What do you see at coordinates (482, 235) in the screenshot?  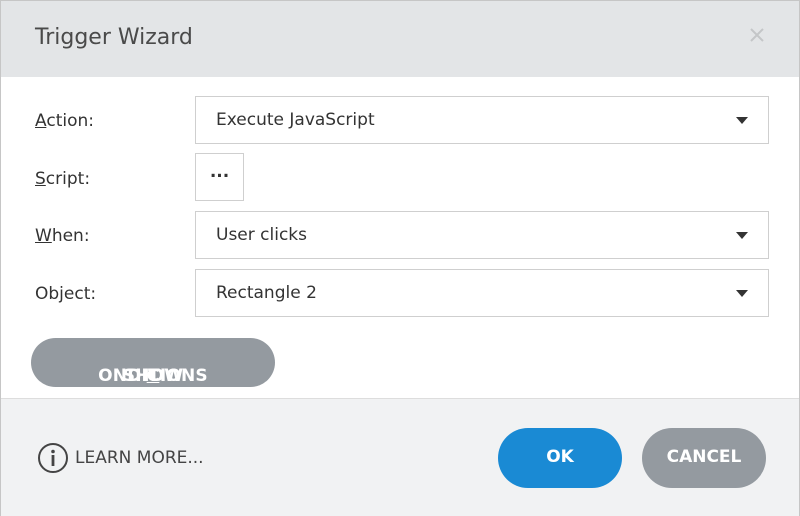 I see `when-select: User clicks` at bounding box center [482, 235].